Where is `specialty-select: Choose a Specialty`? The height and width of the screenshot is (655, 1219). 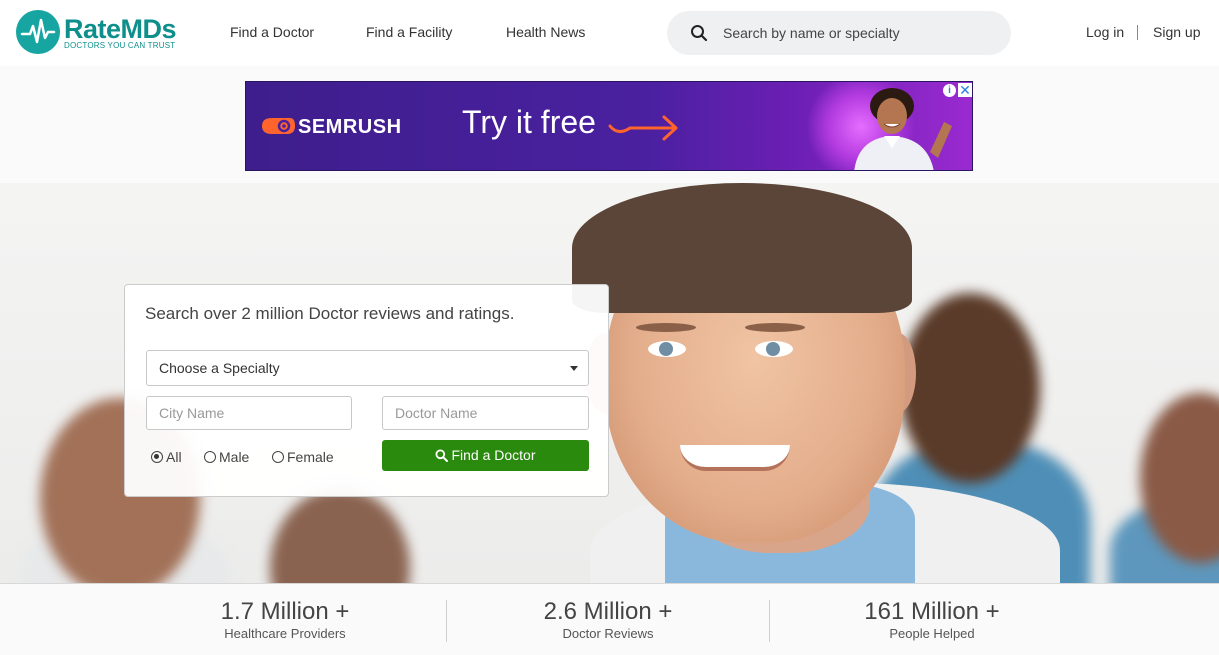
specialty-select: Choose a Specialty is located at coordinates (367, 368).